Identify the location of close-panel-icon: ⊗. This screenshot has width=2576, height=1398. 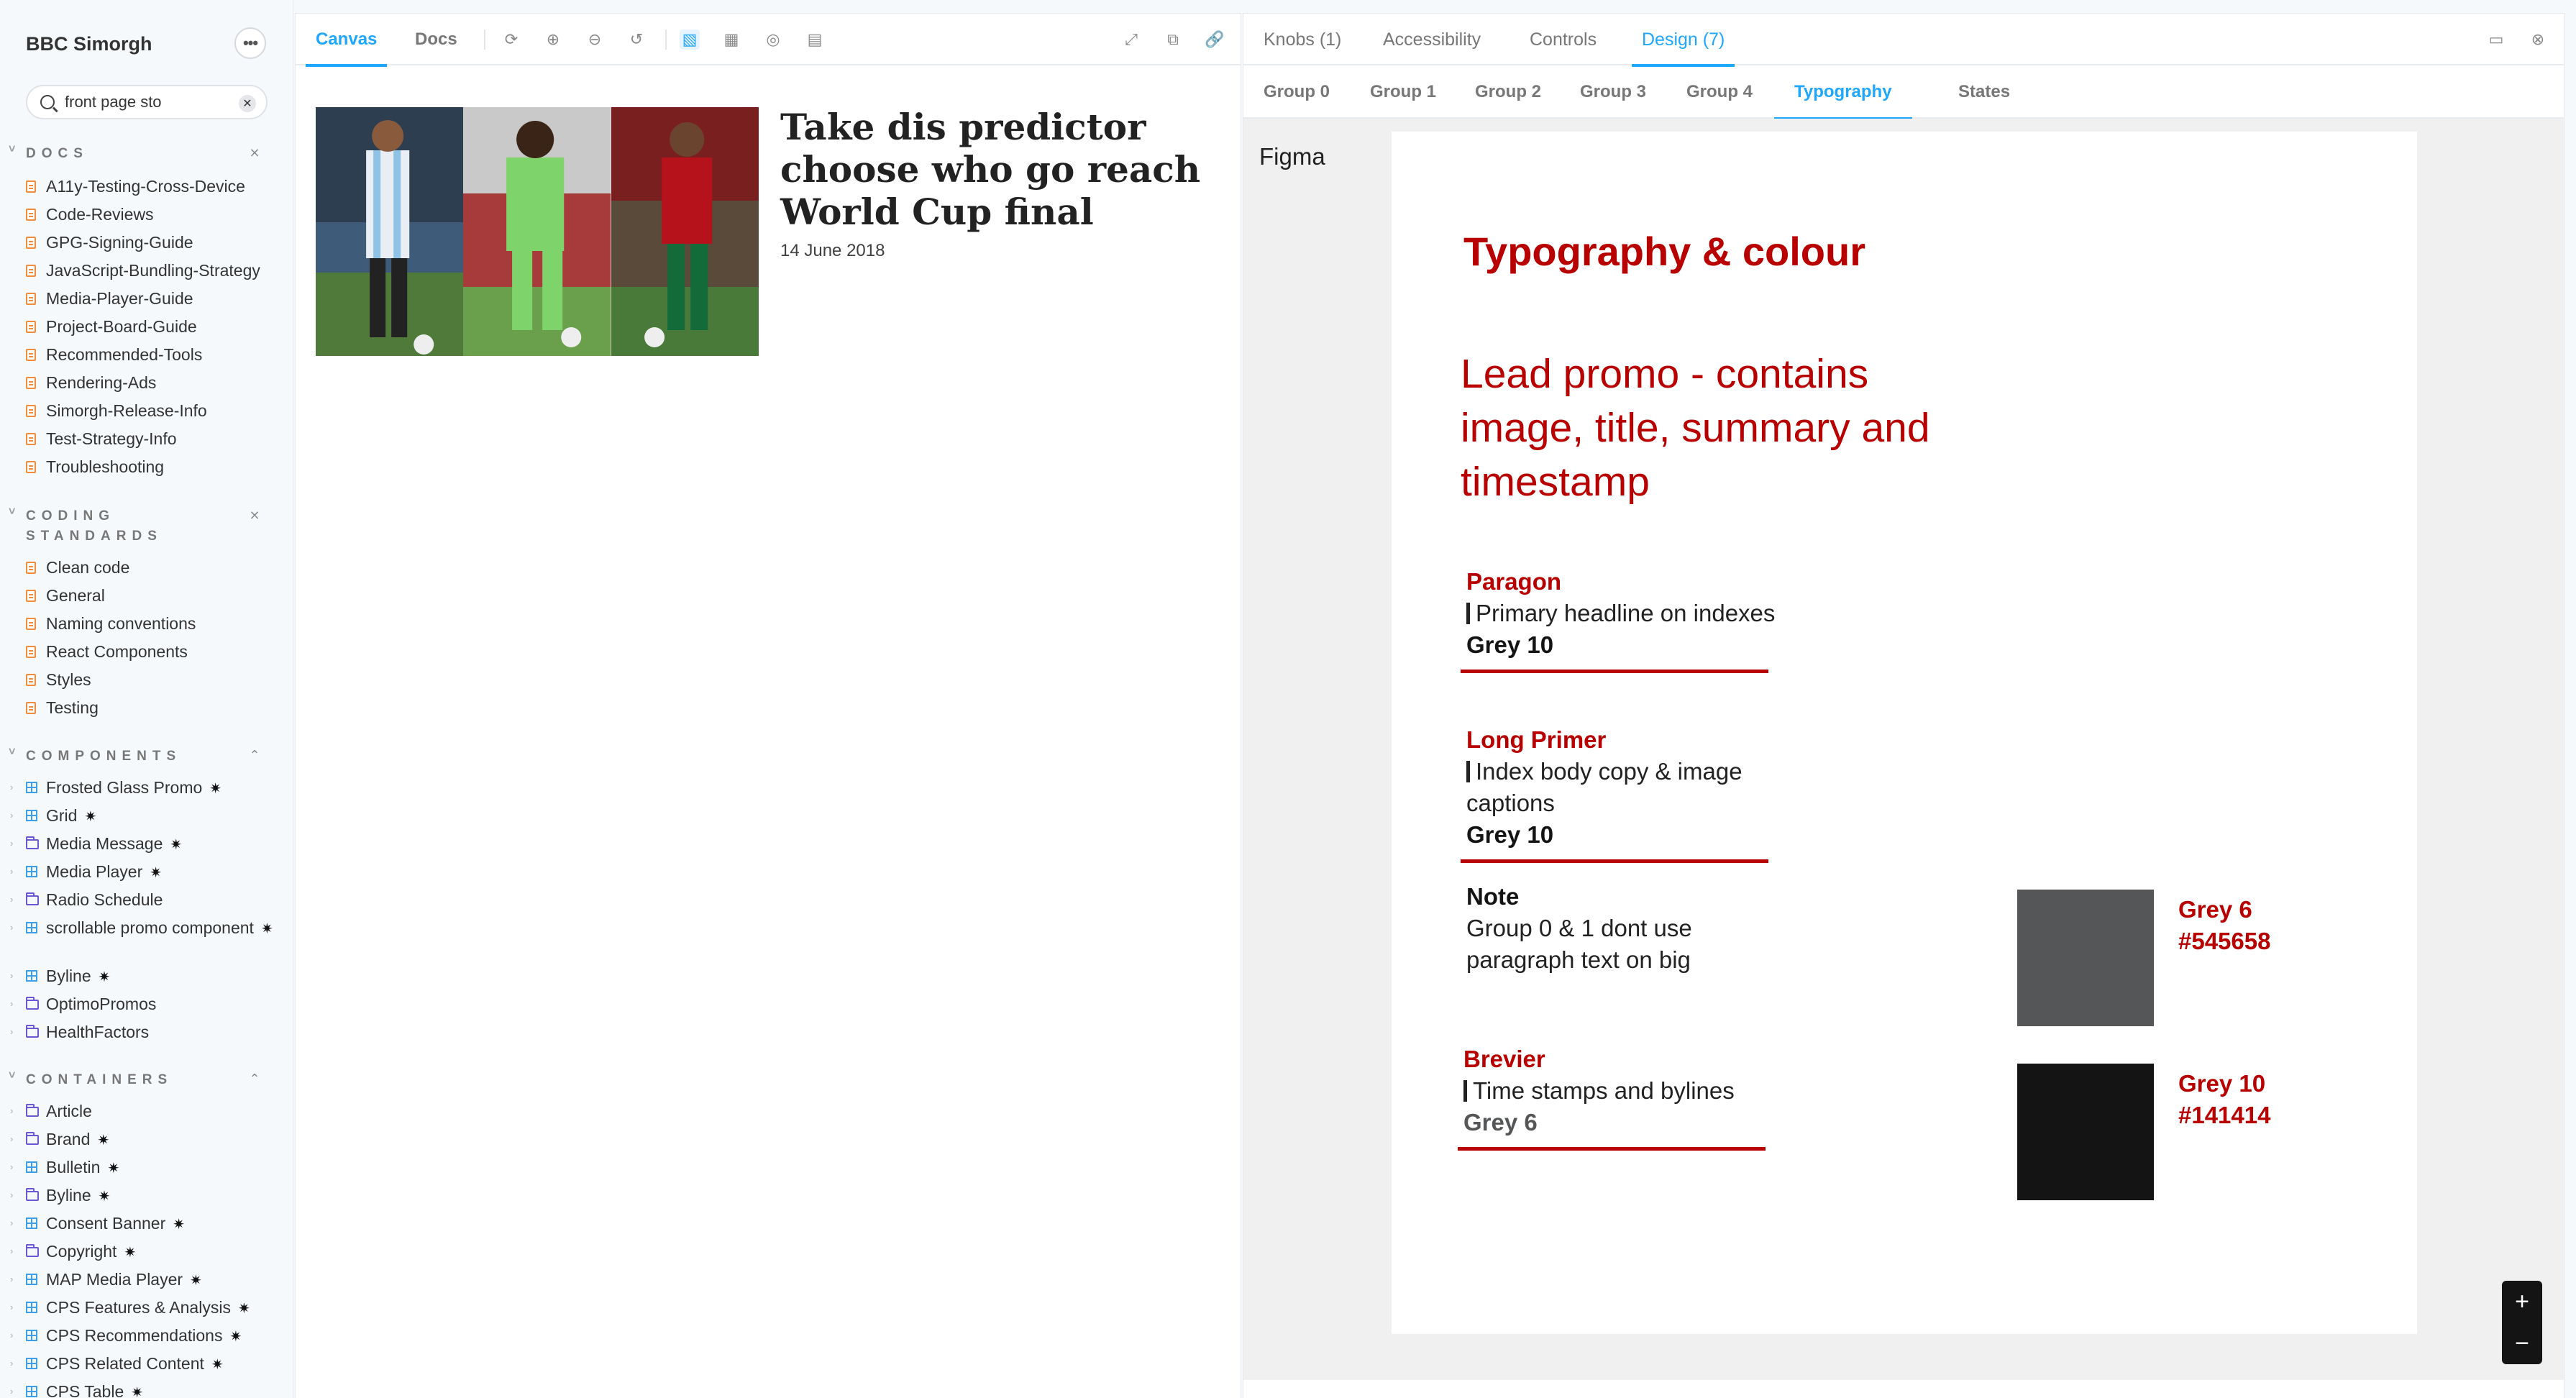
(2538, 39).